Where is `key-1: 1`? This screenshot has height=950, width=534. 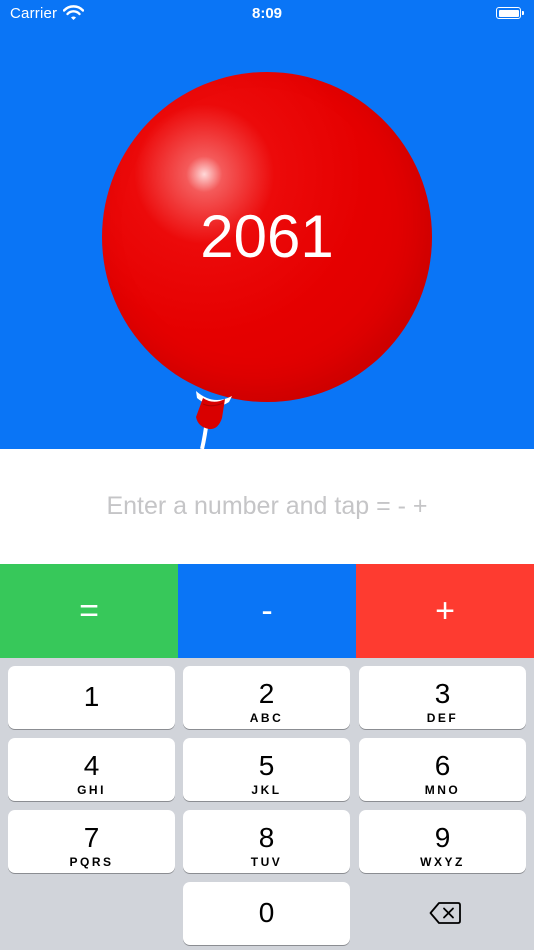
key-1: 1 is located at coordinates (91, 697).